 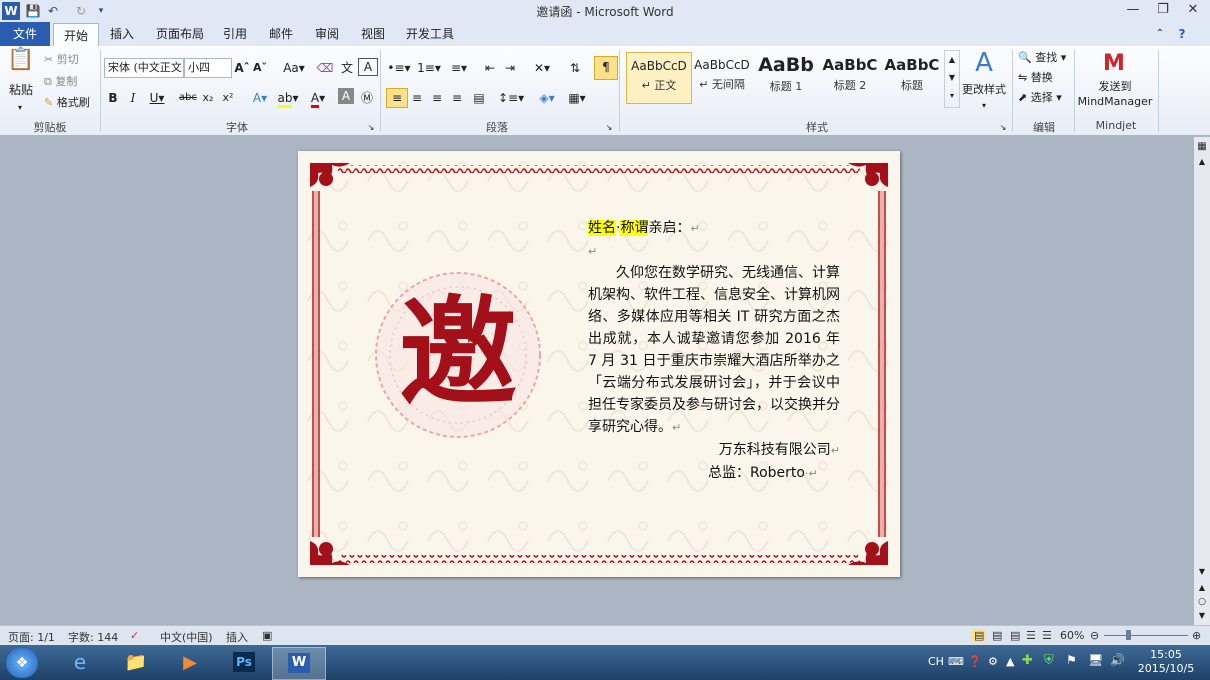 What do you see at coordinates (21, 90) in the screenshot?
I see `paste-button: 粘贴` at bounding box center [21, 90].